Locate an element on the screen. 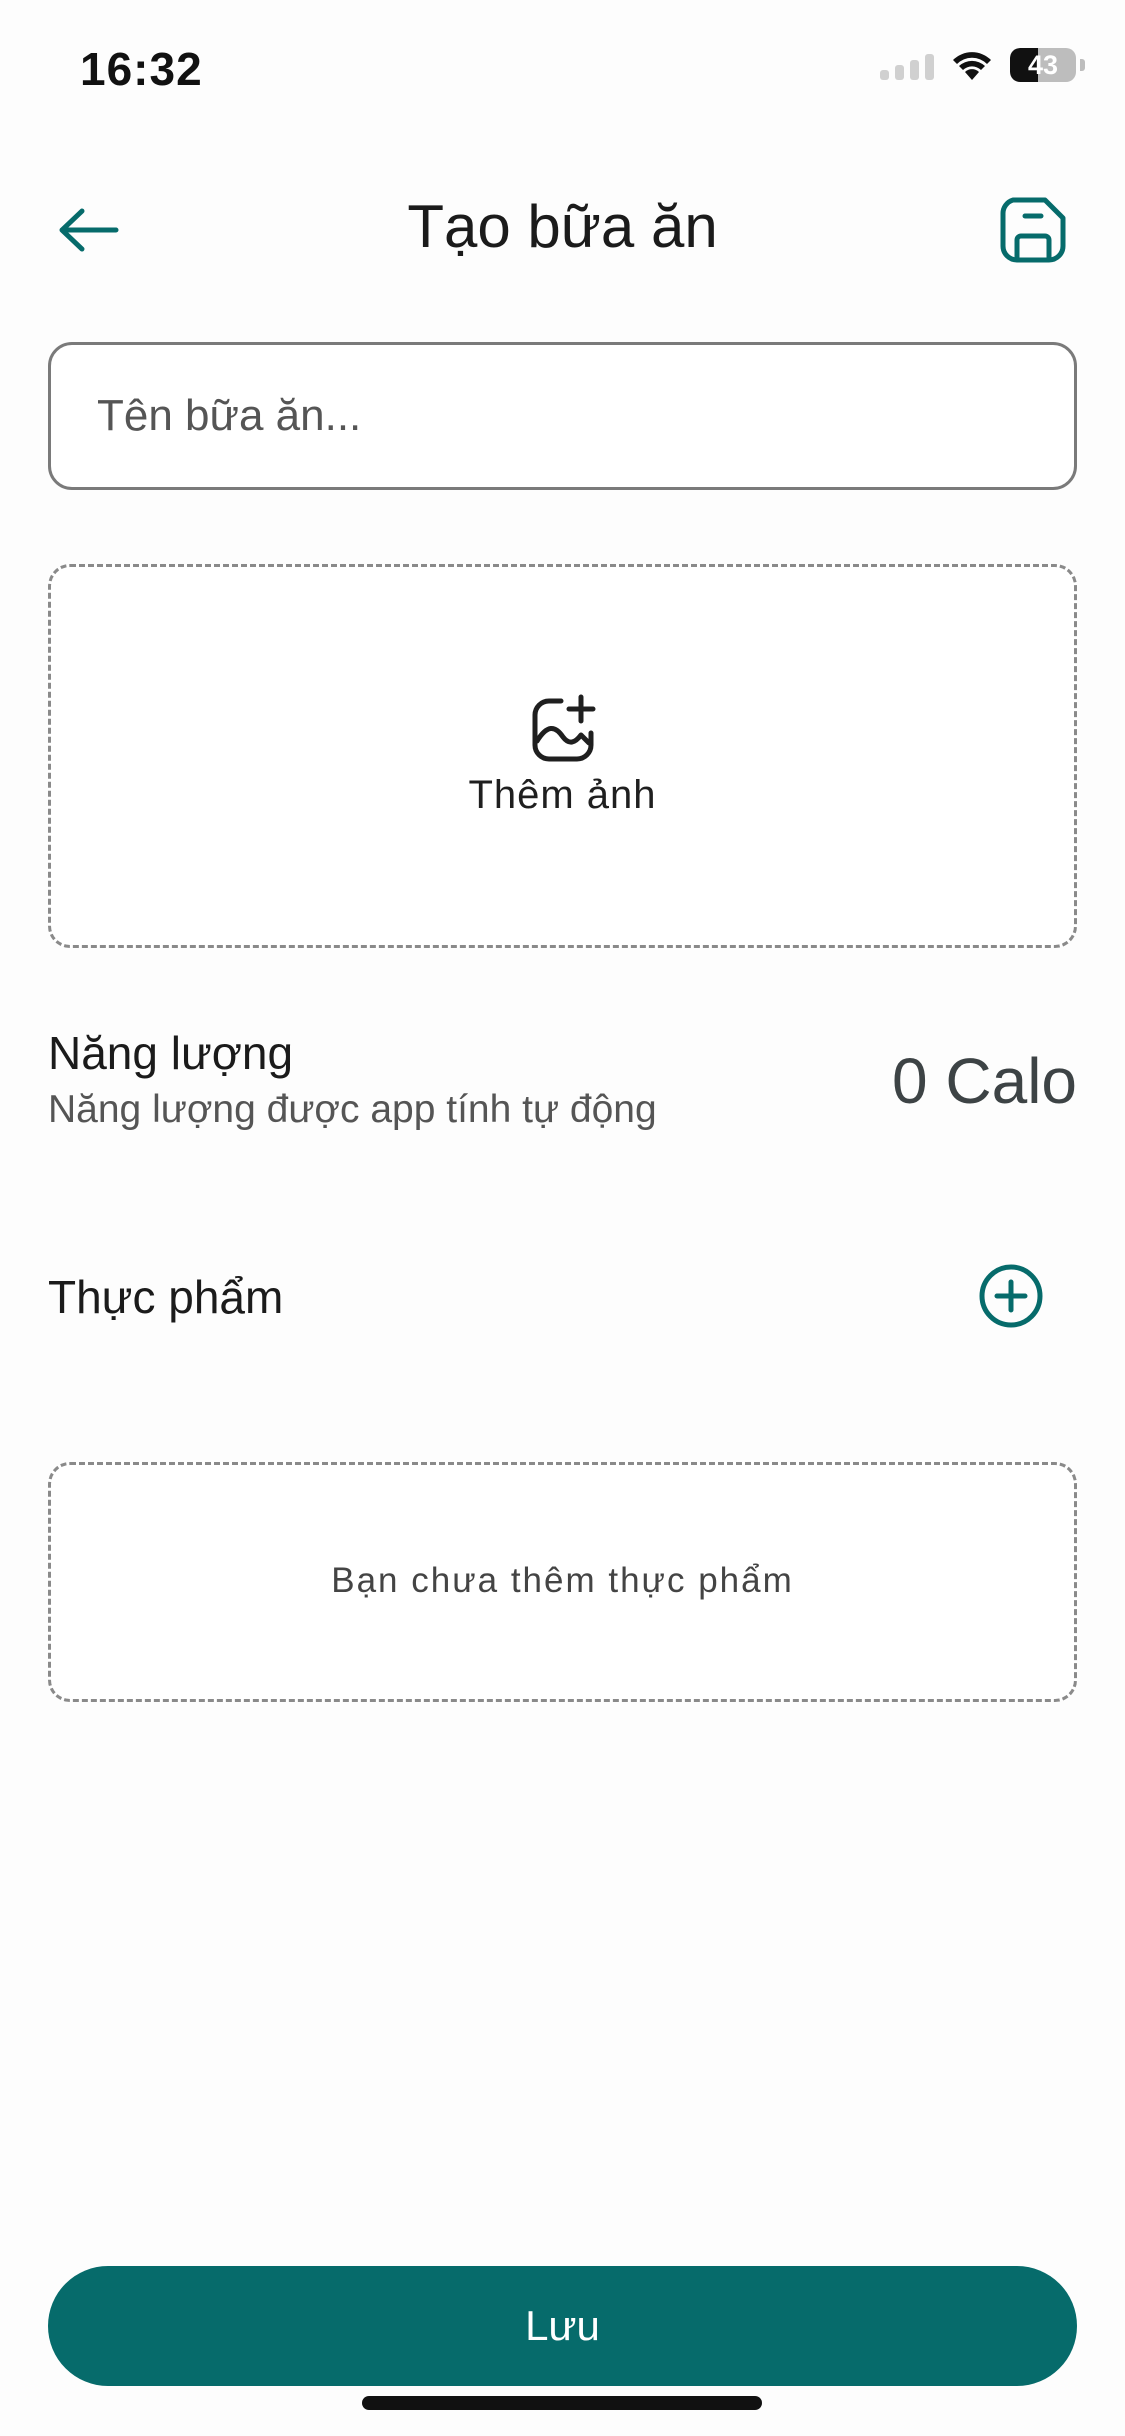 The width and height of the screenshot is (1125, 2436). save-button: Lưu is located at coordinates (562, 2326).